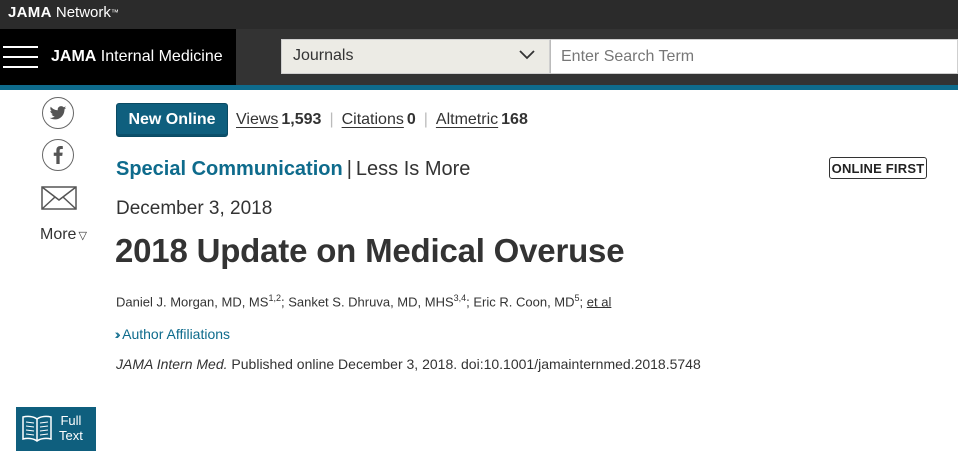 This screenshot has height=457, width=958. I want to click on author-name: Eric R. Coon, MD, so click(524, 302).